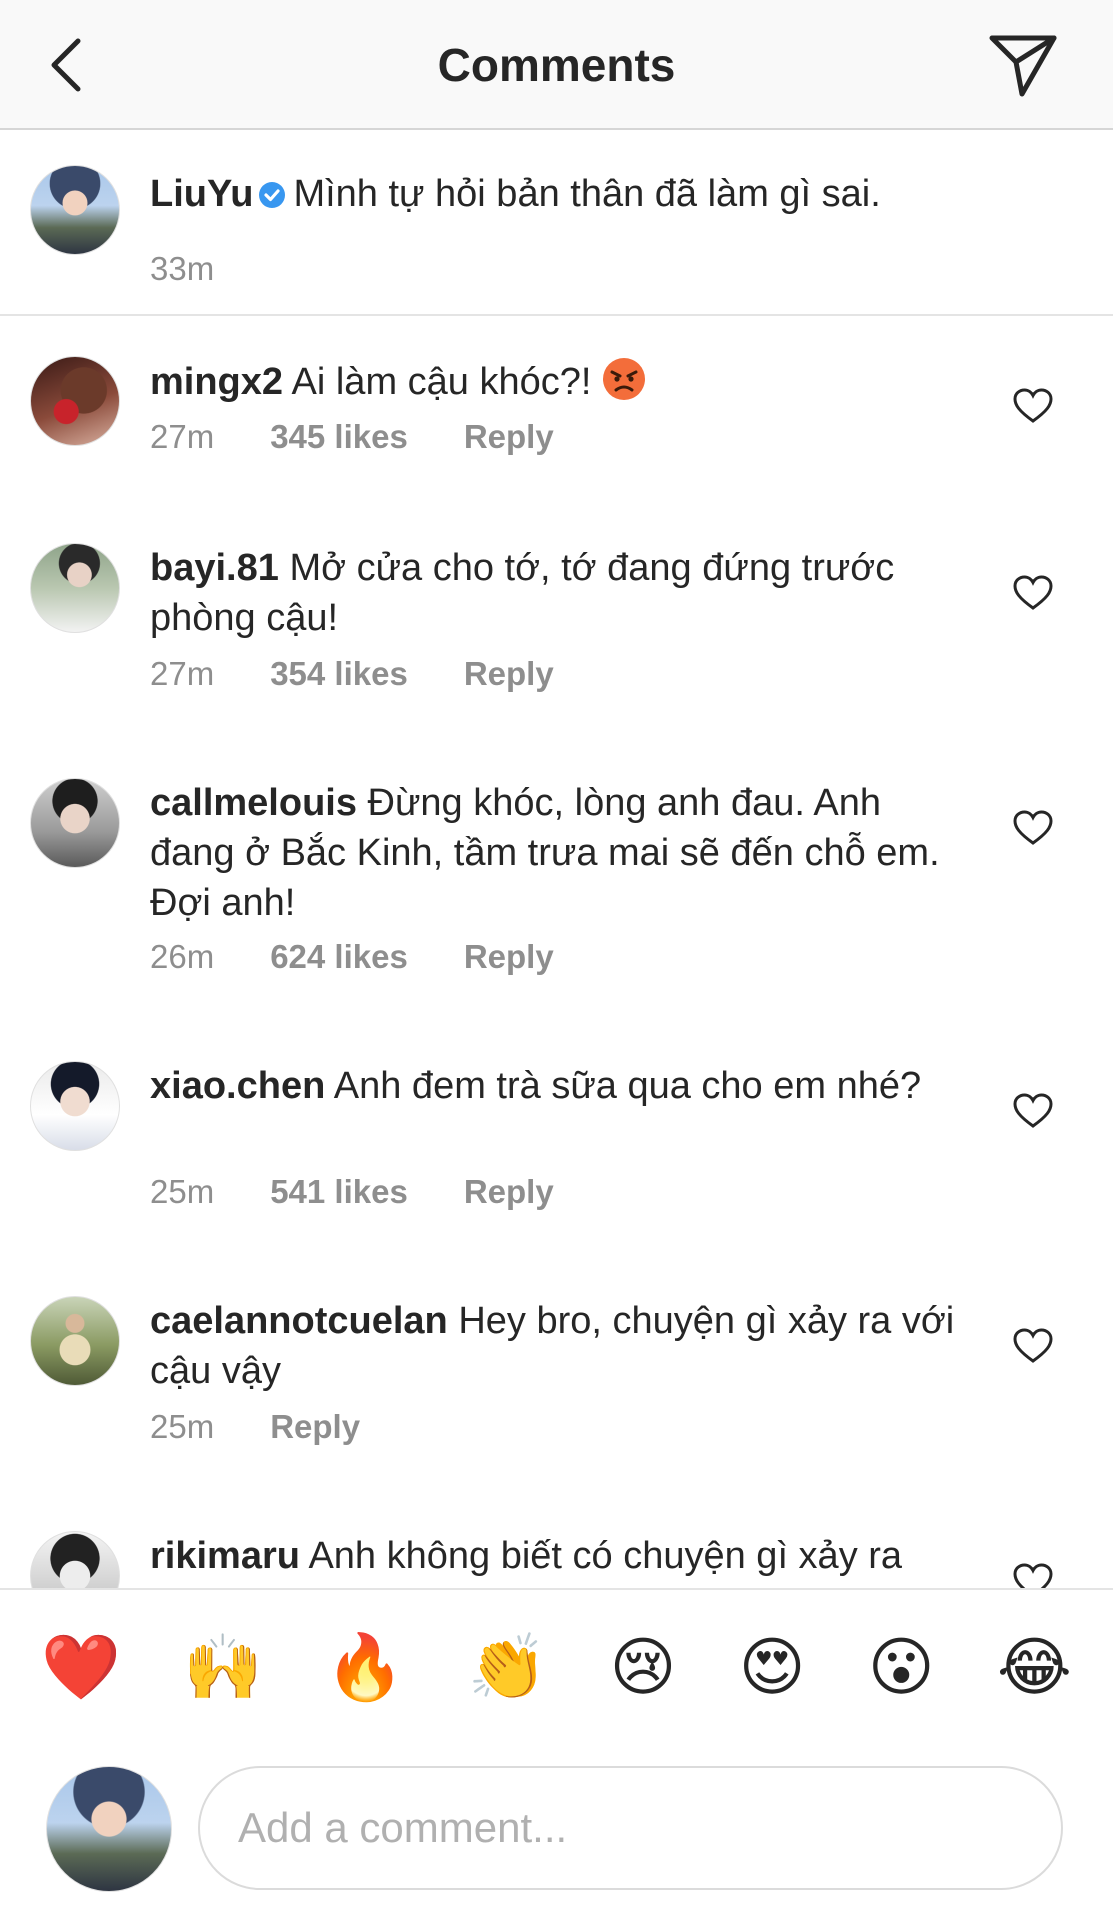 The width and height of the screenshot is (1113, 1920). I want to click on header-bar: Comments, so click(556, 65).